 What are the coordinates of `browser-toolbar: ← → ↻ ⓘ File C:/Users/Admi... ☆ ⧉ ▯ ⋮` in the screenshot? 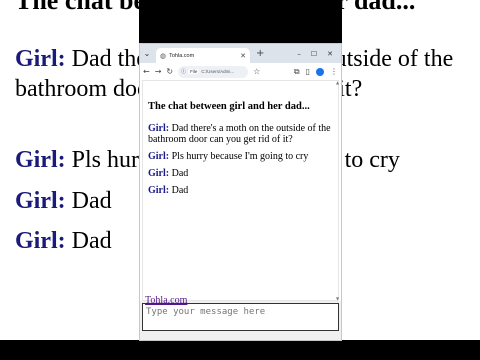 It's located at (240, 71).